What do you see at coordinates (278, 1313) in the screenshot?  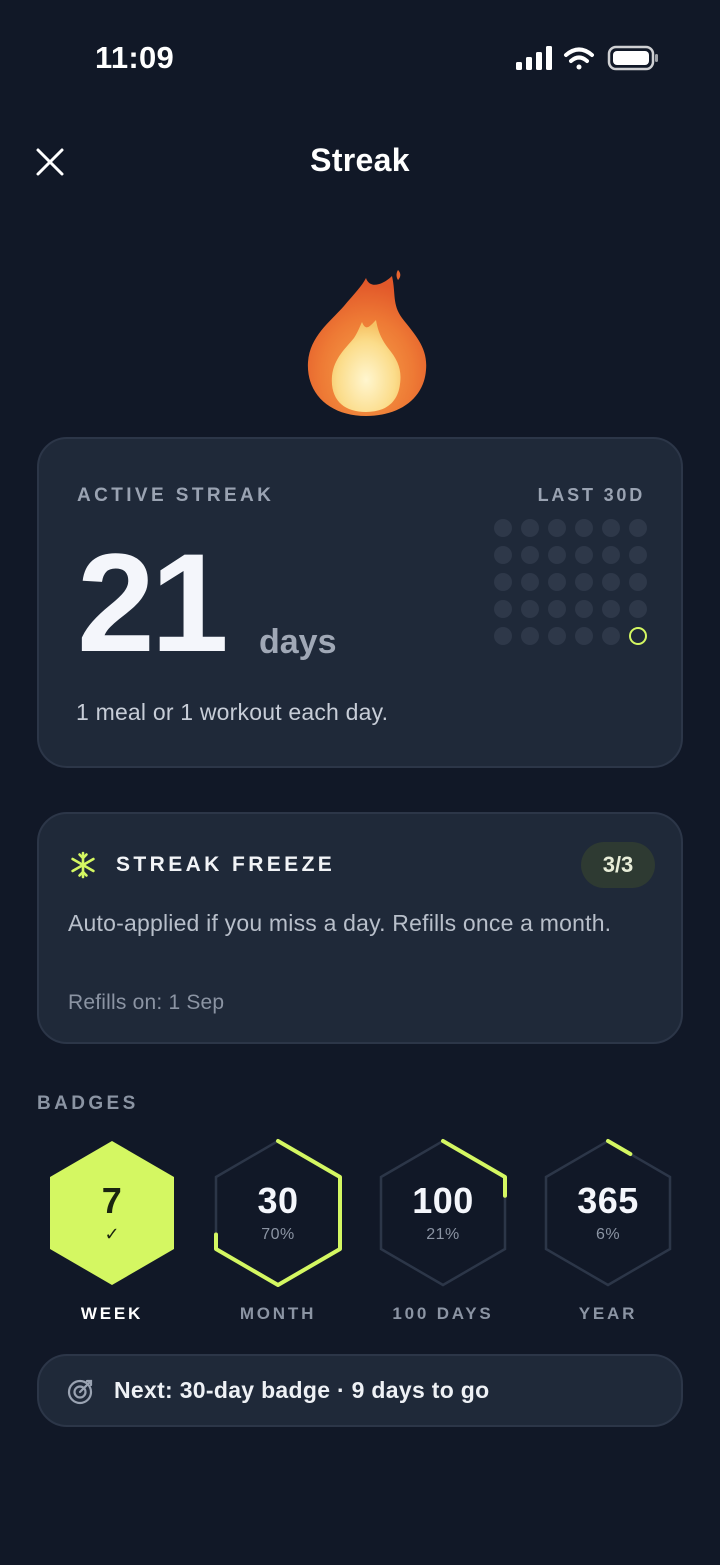 I see `badge-caption-month: MONTH` at bounding box center [278, 1313].